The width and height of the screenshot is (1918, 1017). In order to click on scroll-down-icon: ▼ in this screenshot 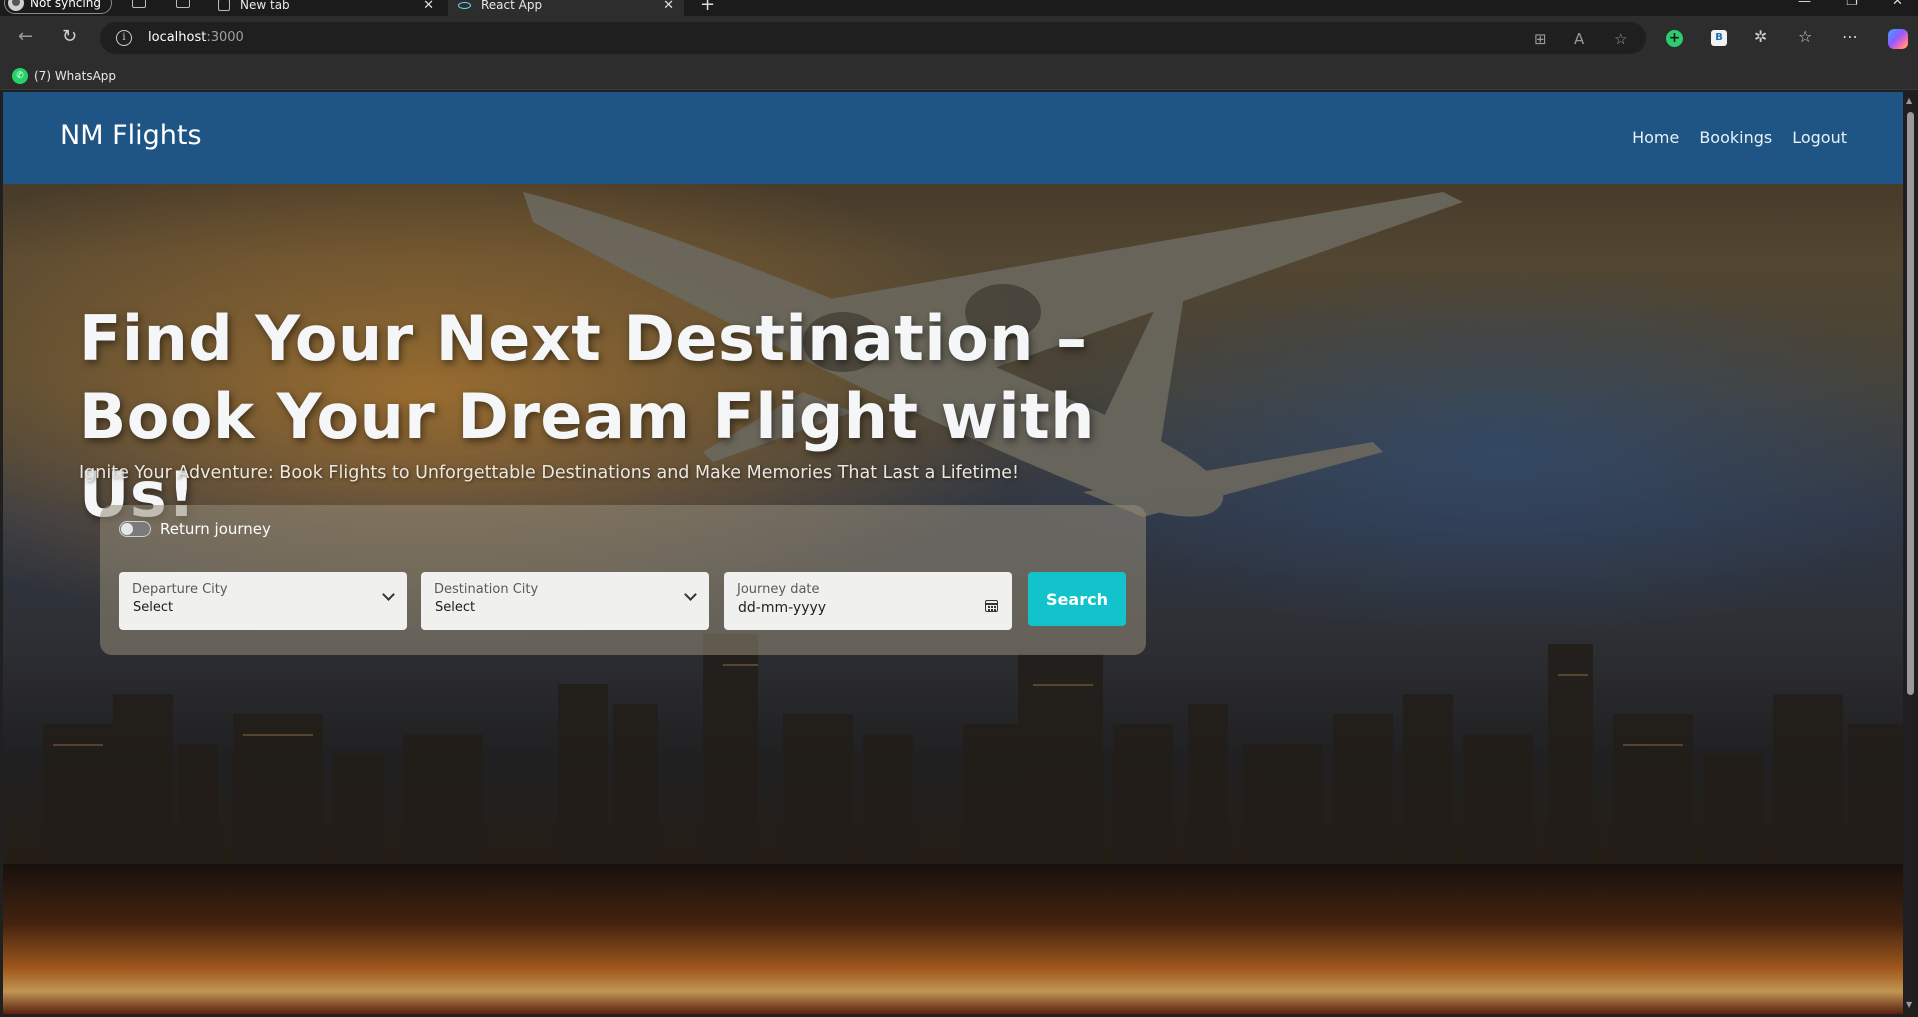, I will do `click(1909, 1004)`.